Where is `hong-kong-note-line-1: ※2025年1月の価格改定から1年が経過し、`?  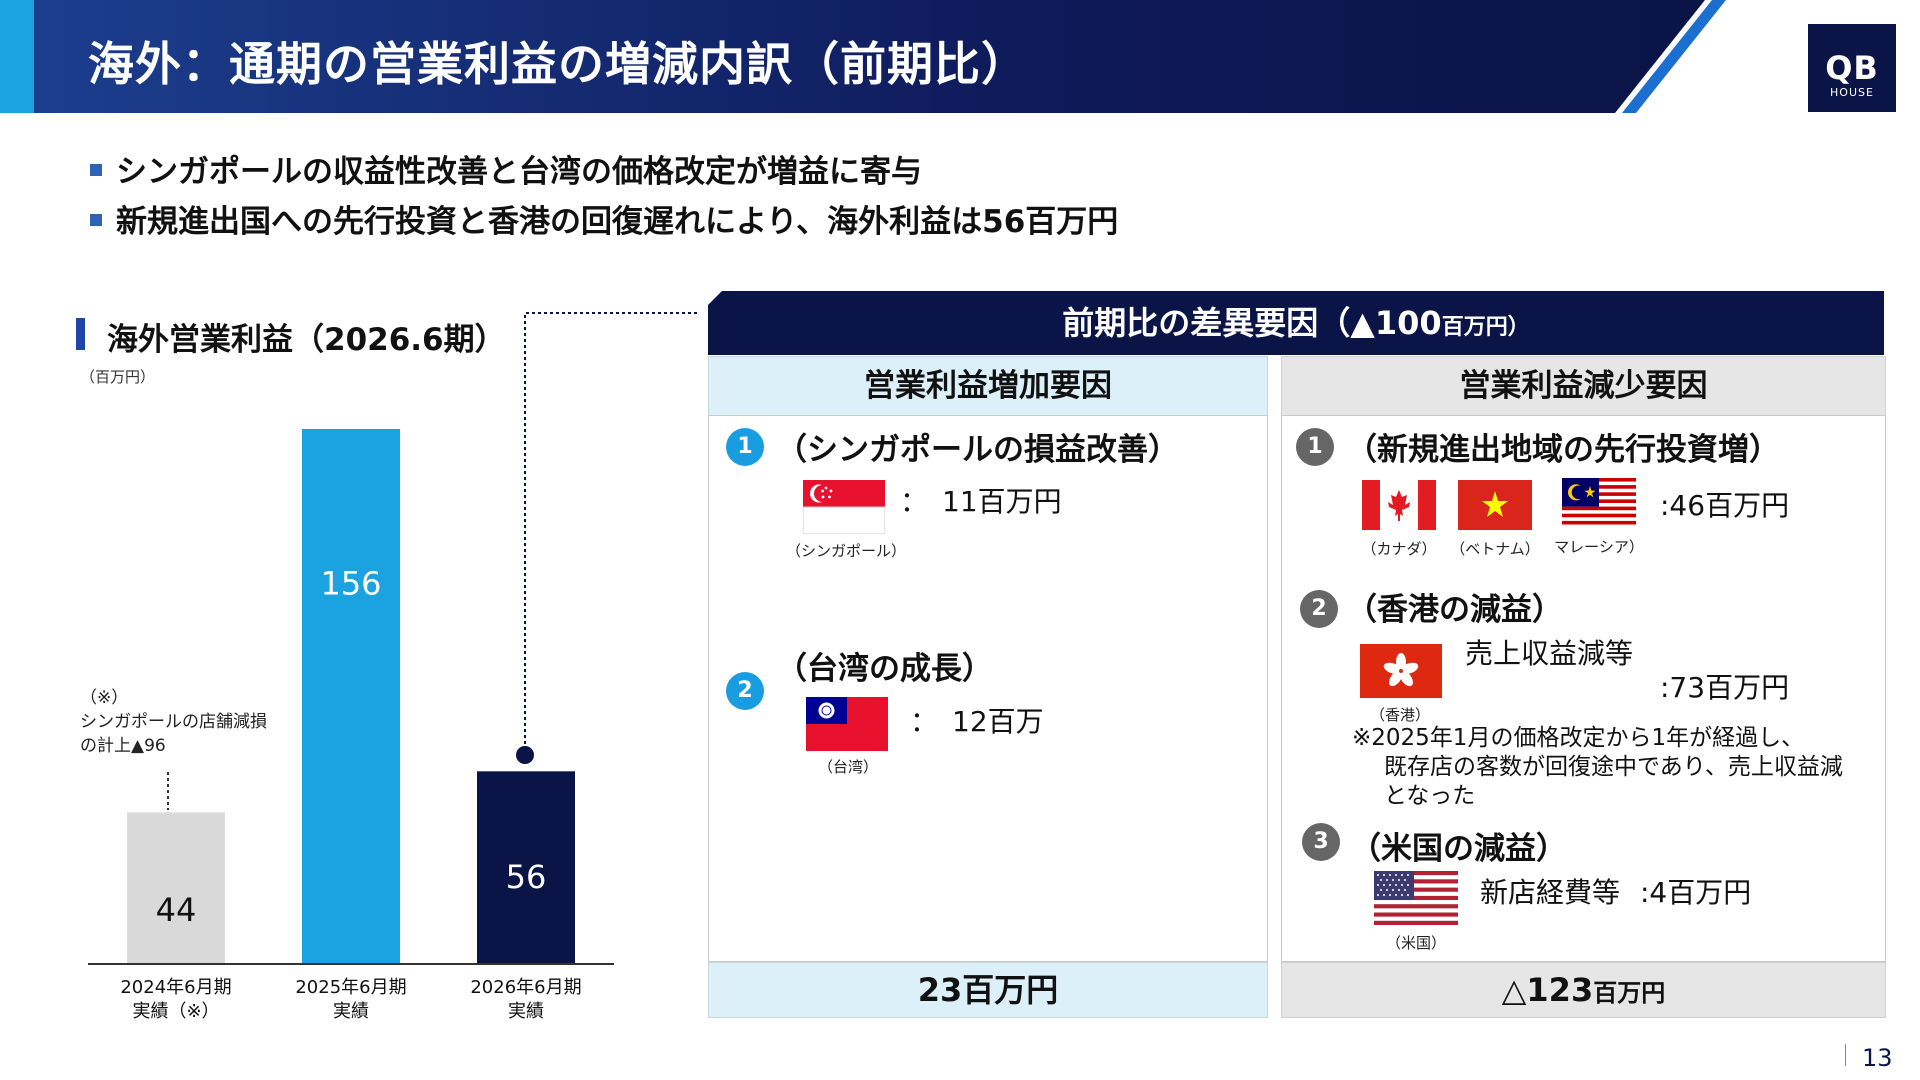 hong-kong-note-line-1: ※2025年1月の価格改定から1年が経過し、 is located at coordinates (1578, 738).